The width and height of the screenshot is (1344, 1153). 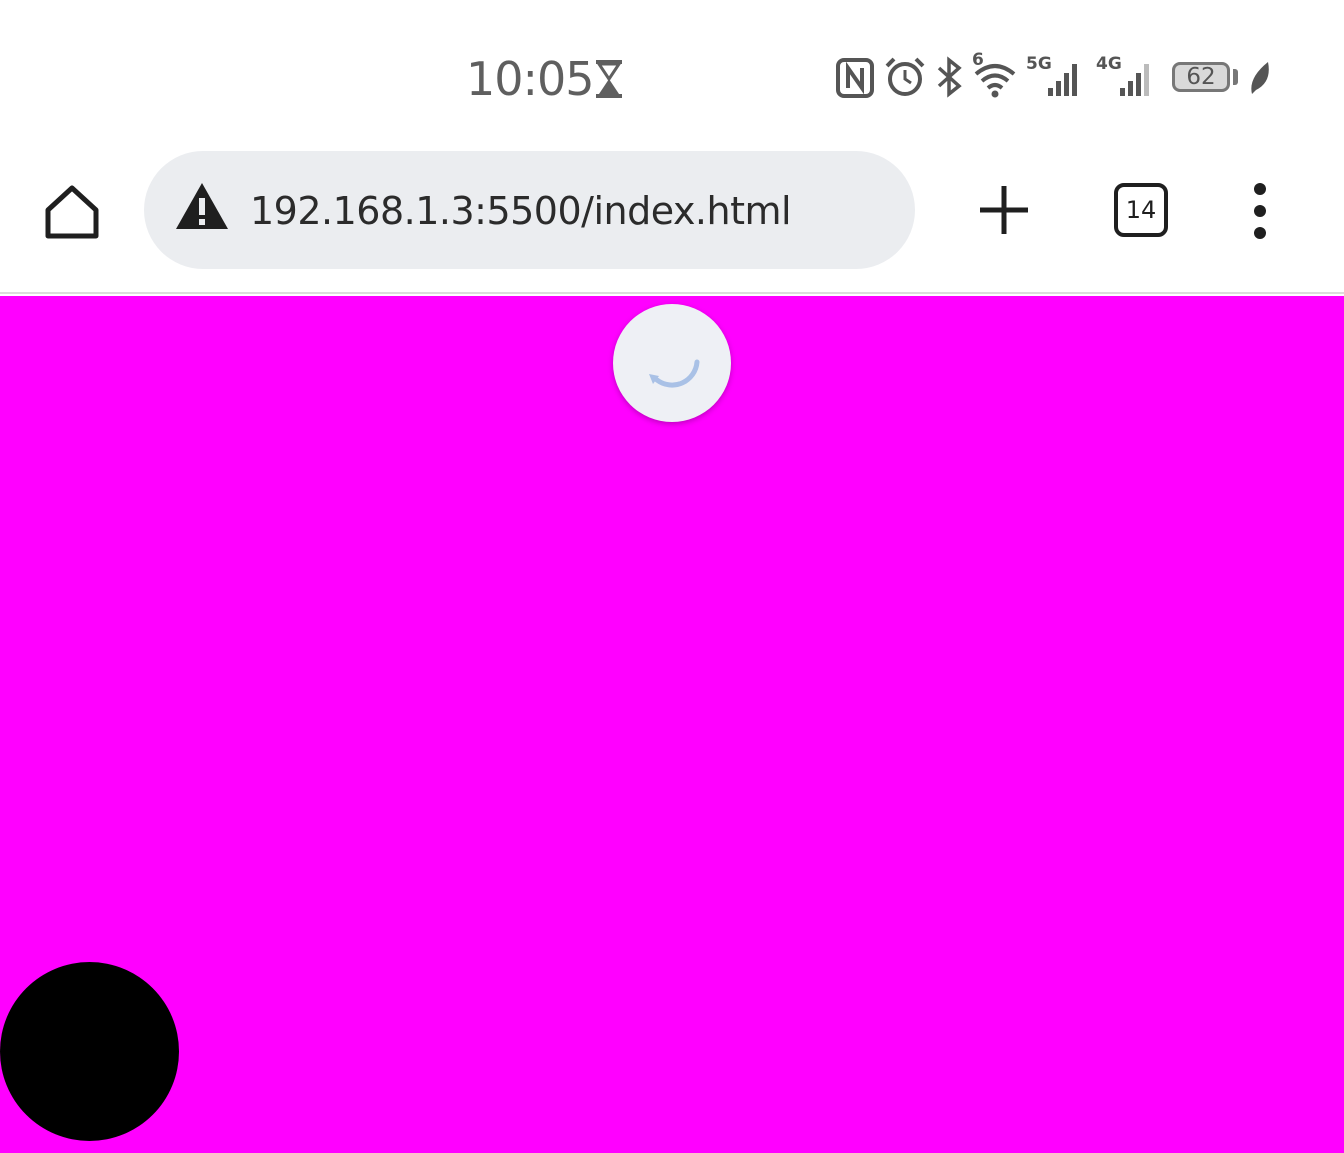 I want to click on status-time: 10:05, so click(x=530, y=79).